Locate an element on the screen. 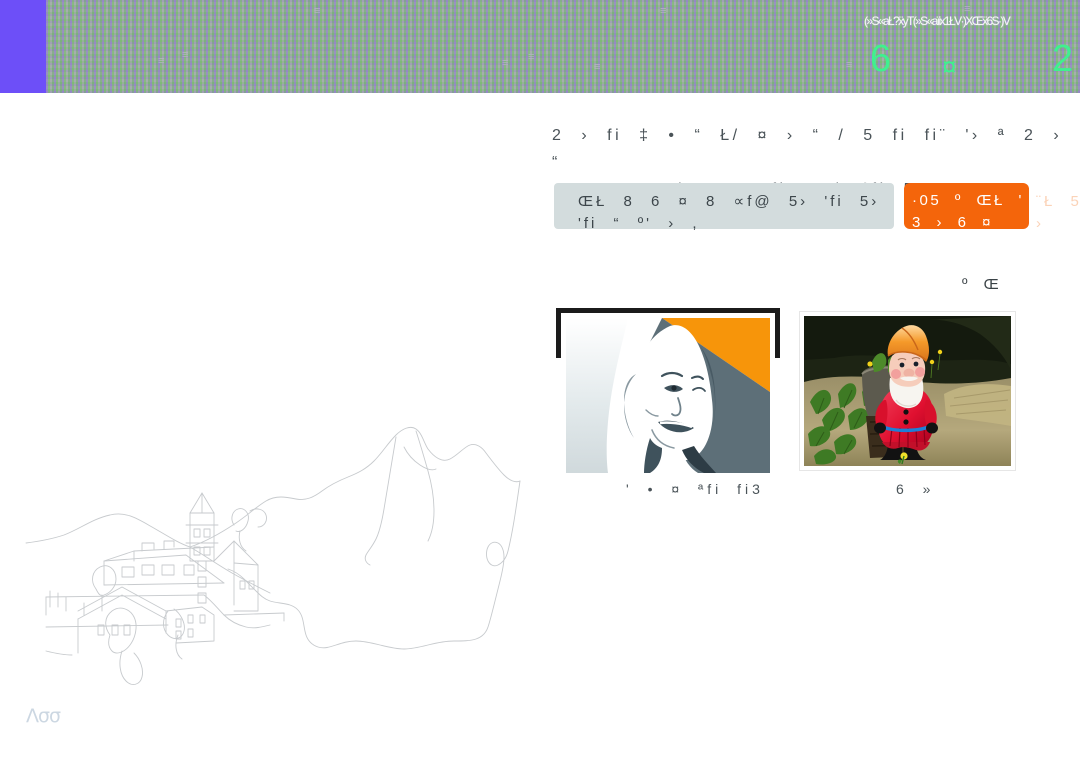  garden-gnome-photo is located at coordinates (907, 391).